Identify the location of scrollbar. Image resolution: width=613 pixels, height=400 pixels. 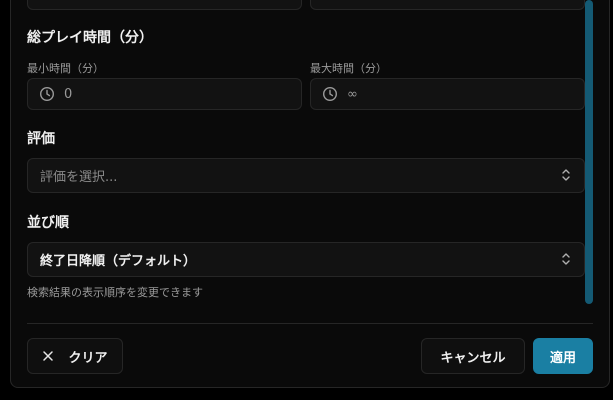
(589, 152).